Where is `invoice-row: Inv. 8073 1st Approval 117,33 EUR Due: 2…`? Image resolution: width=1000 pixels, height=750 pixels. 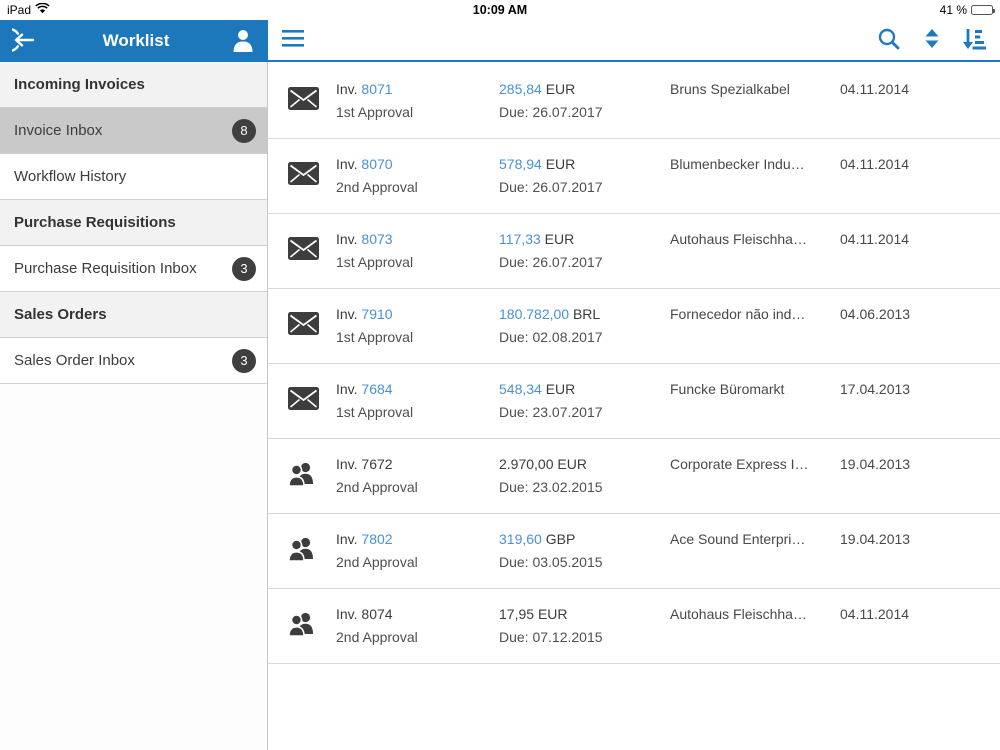 invoice-row: Inv. 8073 1st Approval 117,33 EUR Due: 2… is located at coordinates (634, 251).